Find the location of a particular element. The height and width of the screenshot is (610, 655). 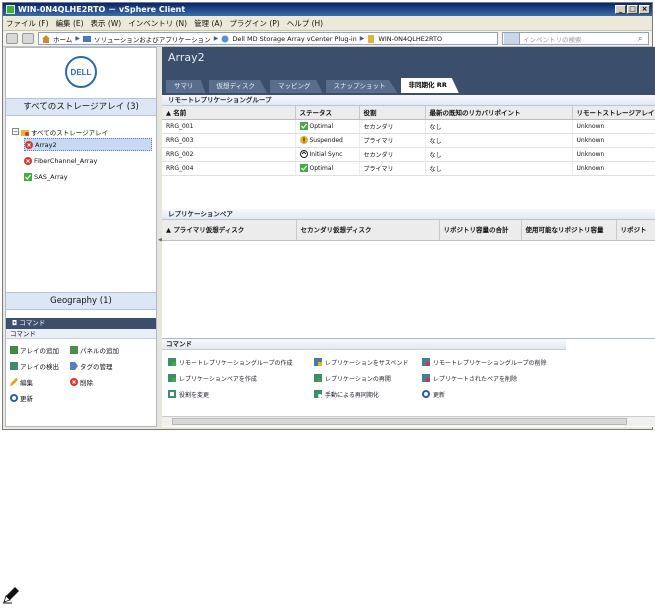

horizontal-scrollbar is located at coordinates (408, 421).